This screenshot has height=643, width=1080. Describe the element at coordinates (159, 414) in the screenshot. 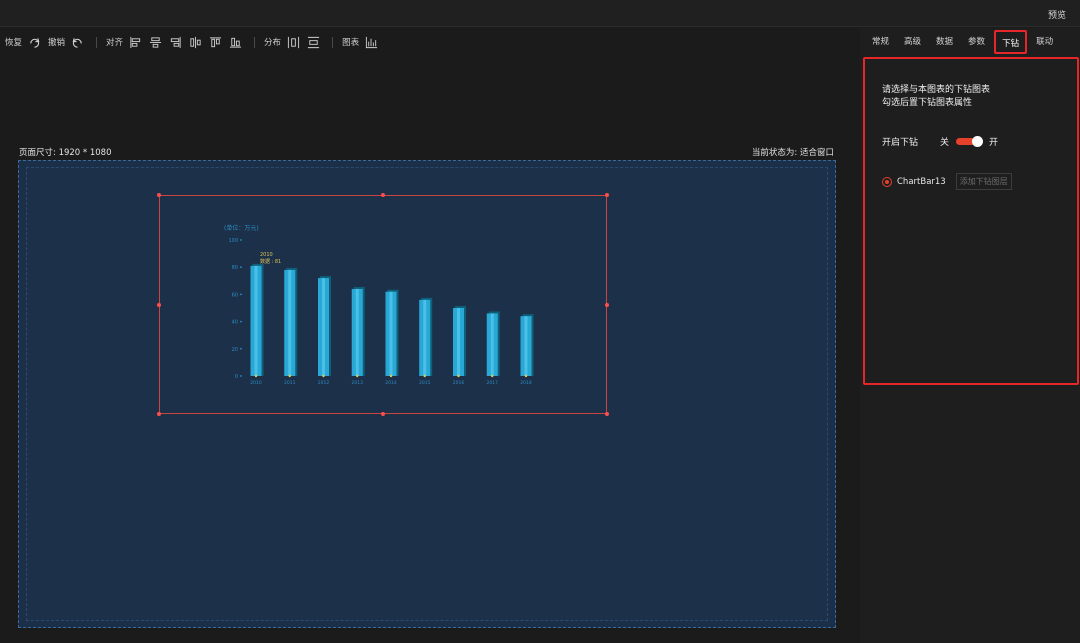

I see `resize-handle-bottom-left` at that location.